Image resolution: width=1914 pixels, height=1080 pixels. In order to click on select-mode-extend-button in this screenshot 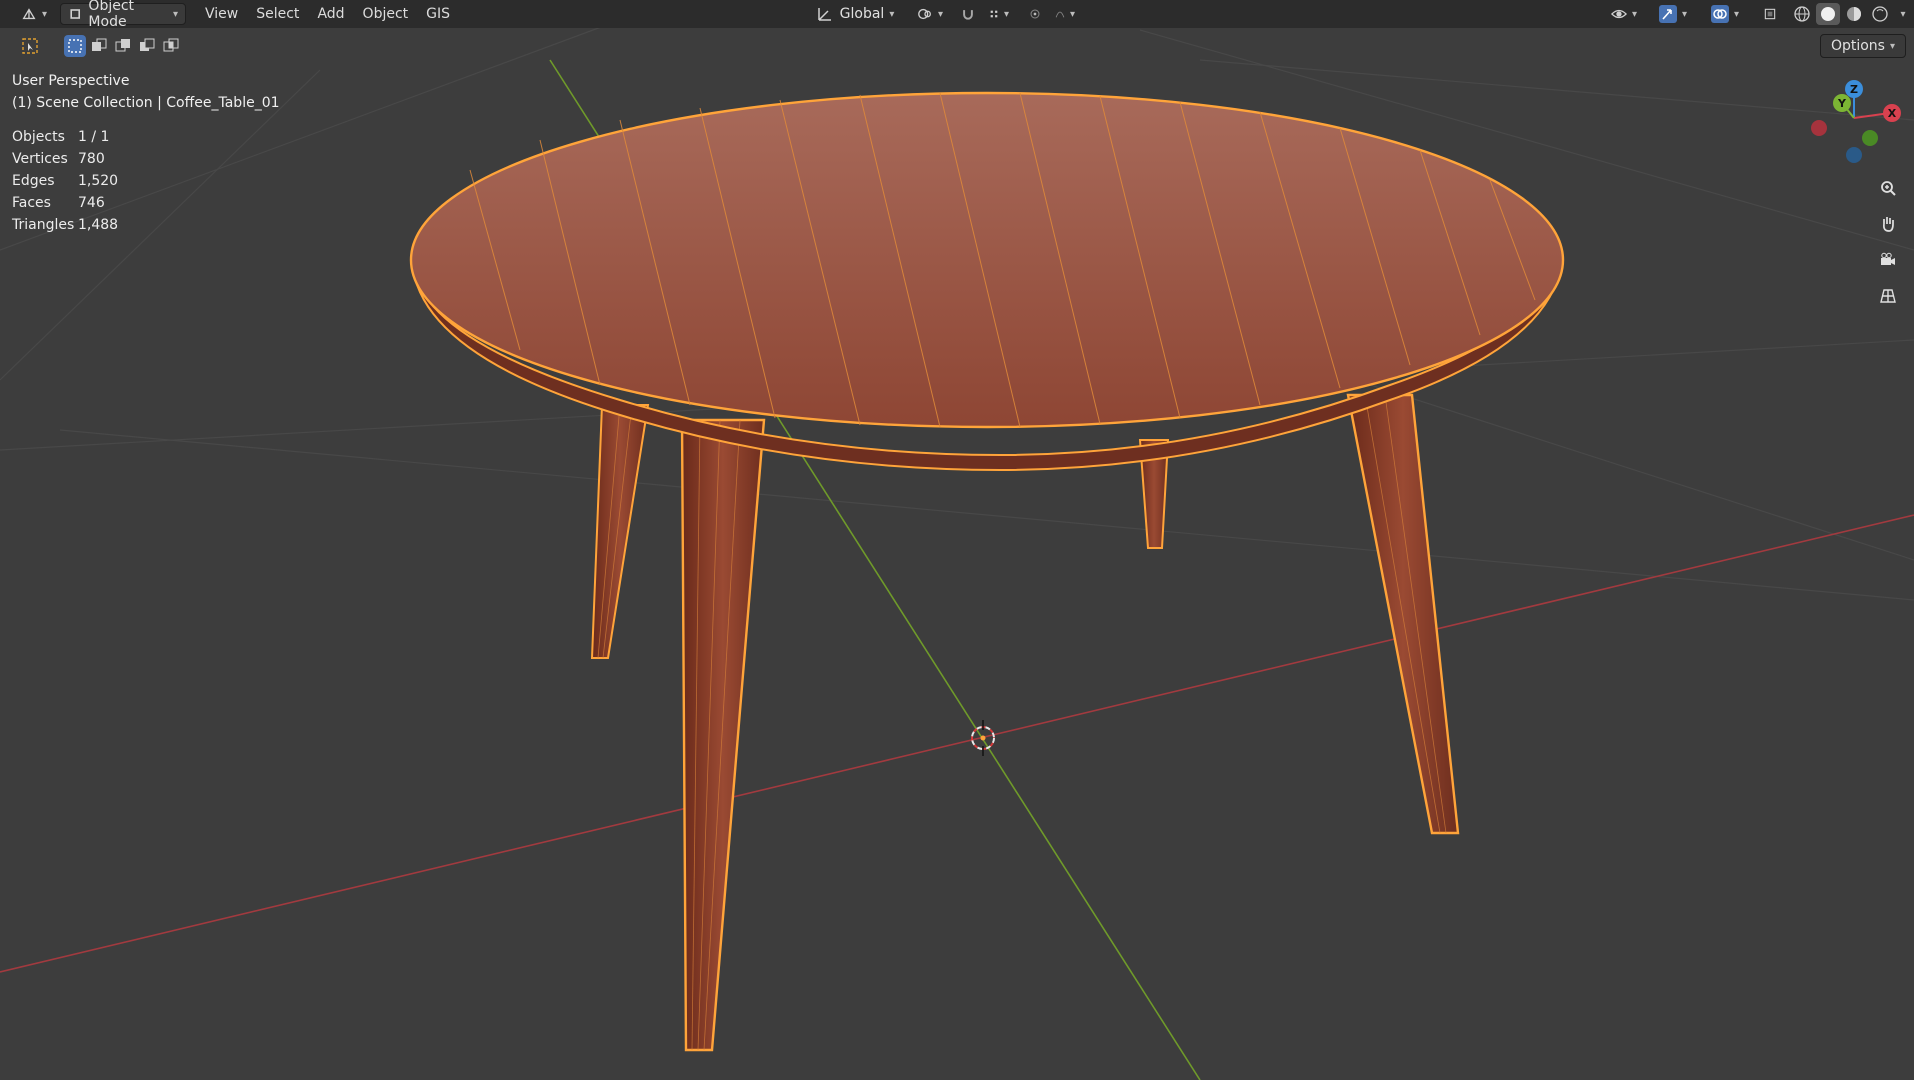, I will do `click(99, 46)`.